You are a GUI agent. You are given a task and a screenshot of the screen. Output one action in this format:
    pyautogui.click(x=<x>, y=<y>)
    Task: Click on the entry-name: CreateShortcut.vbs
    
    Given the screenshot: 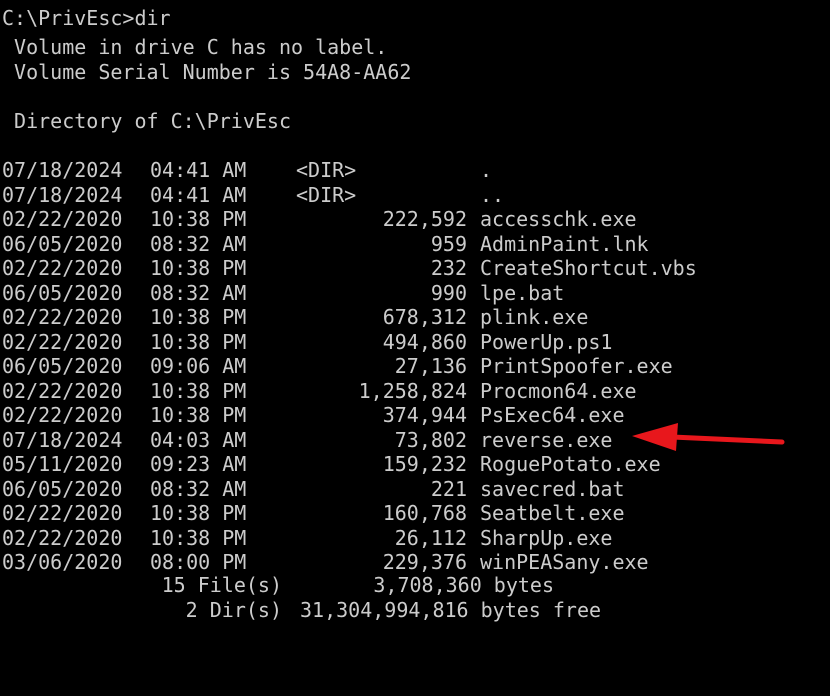 What is the action you would take?
    pyautogui.click(x=588, y=268)
    